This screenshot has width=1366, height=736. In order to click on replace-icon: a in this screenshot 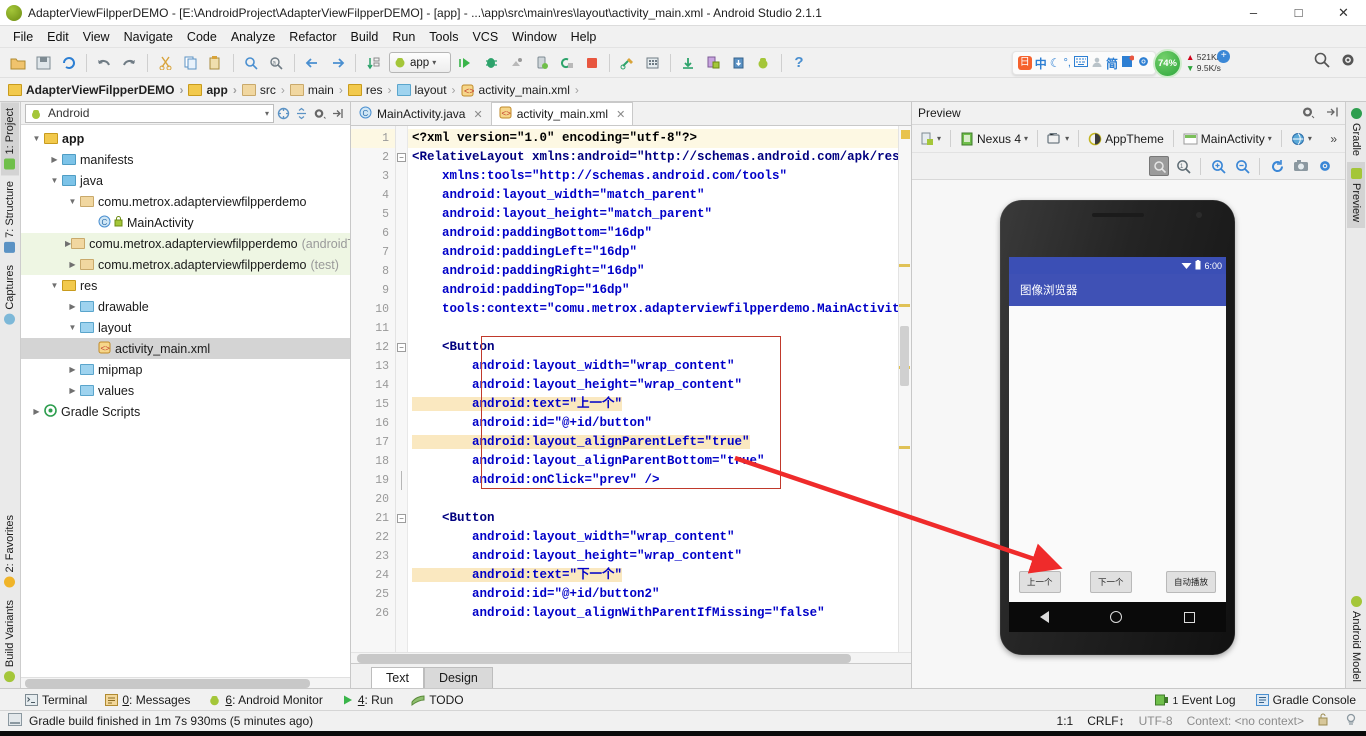, I will do `click(276, 63)`.